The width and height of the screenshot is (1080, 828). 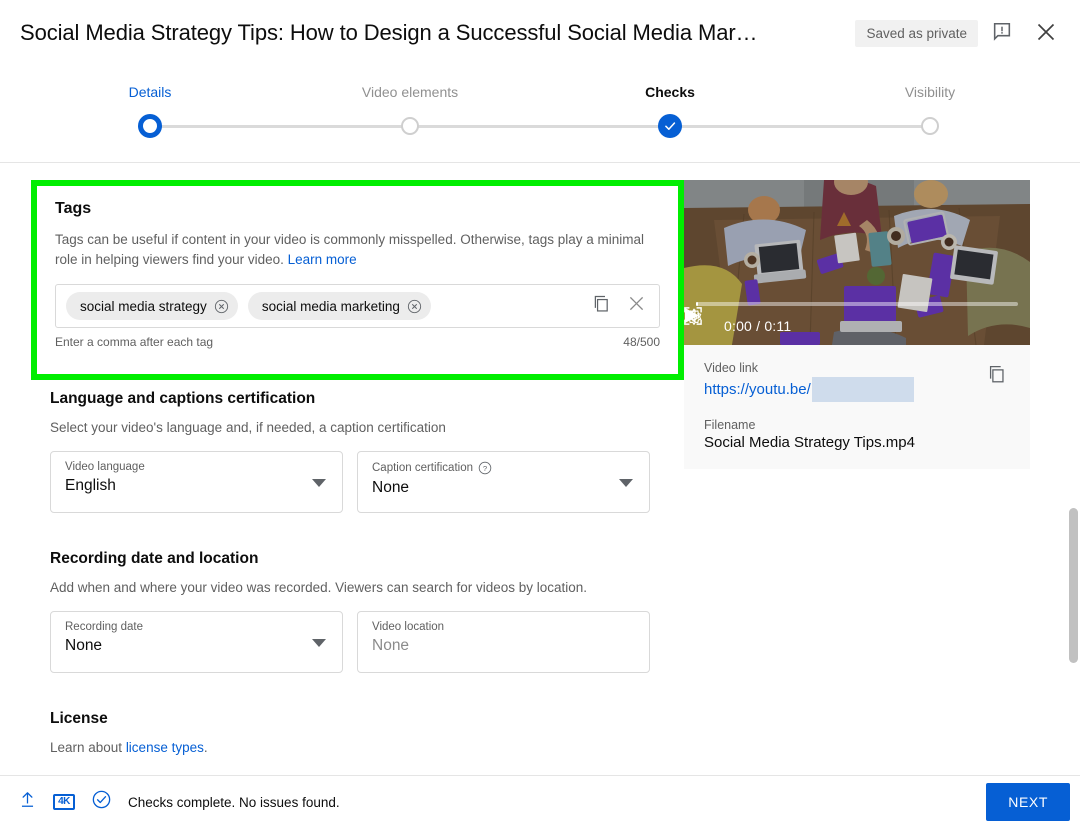 I want to click on license-types-link: license types, so click(x=165, y=747).